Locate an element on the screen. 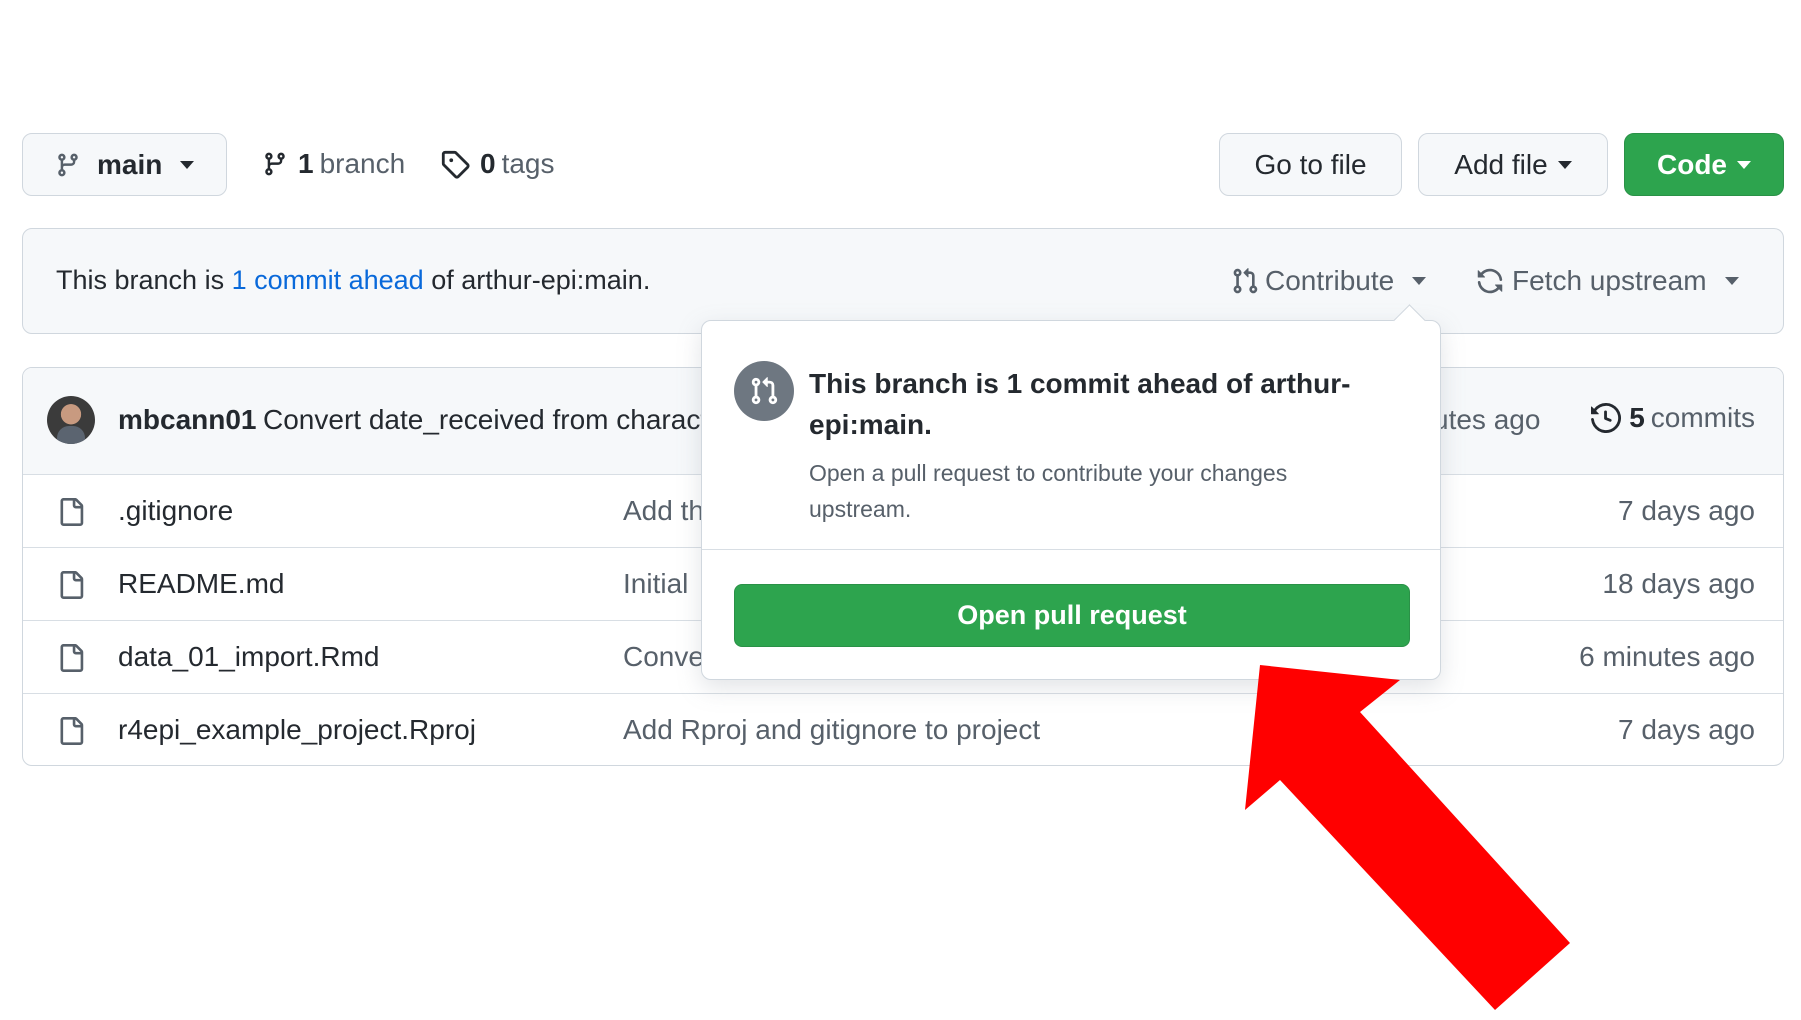 This screenshot has width=1801, height=1020. commits-label: commits is located at coordinates (1702, 417).